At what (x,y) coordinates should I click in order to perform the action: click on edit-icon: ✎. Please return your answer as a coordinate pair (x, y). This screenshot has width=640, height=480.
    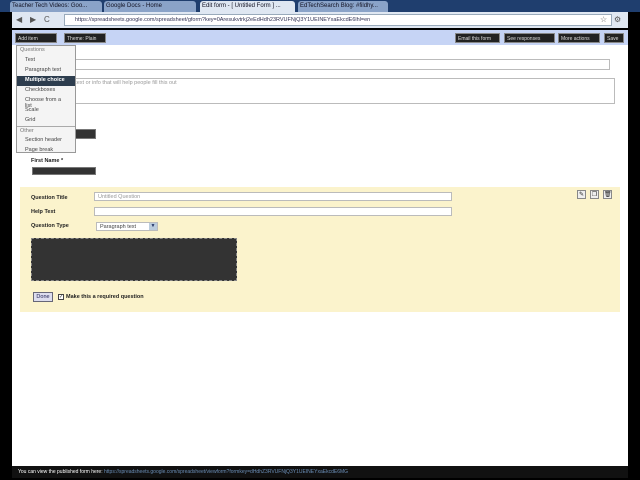
    Looking at the image, I should click on (581, 194).